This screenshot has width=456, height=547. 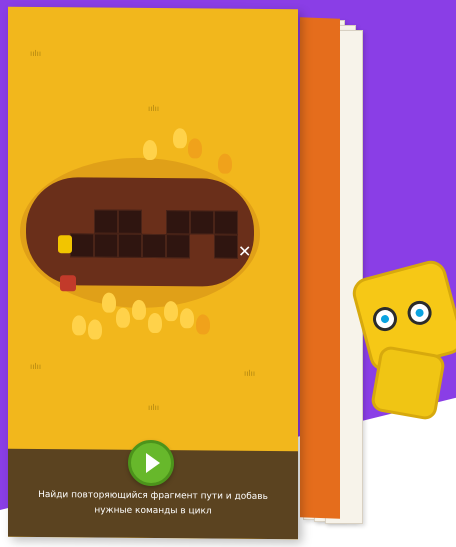 I want to click on robot-mascot, so click(x=402, y=339).